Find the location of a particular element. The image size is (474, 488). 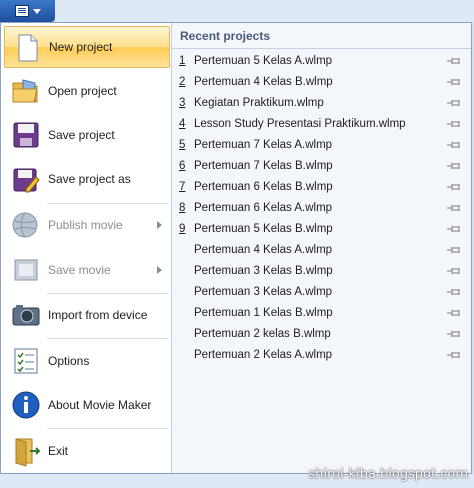

exit-item: Exit is located at coordinates (87, 451).